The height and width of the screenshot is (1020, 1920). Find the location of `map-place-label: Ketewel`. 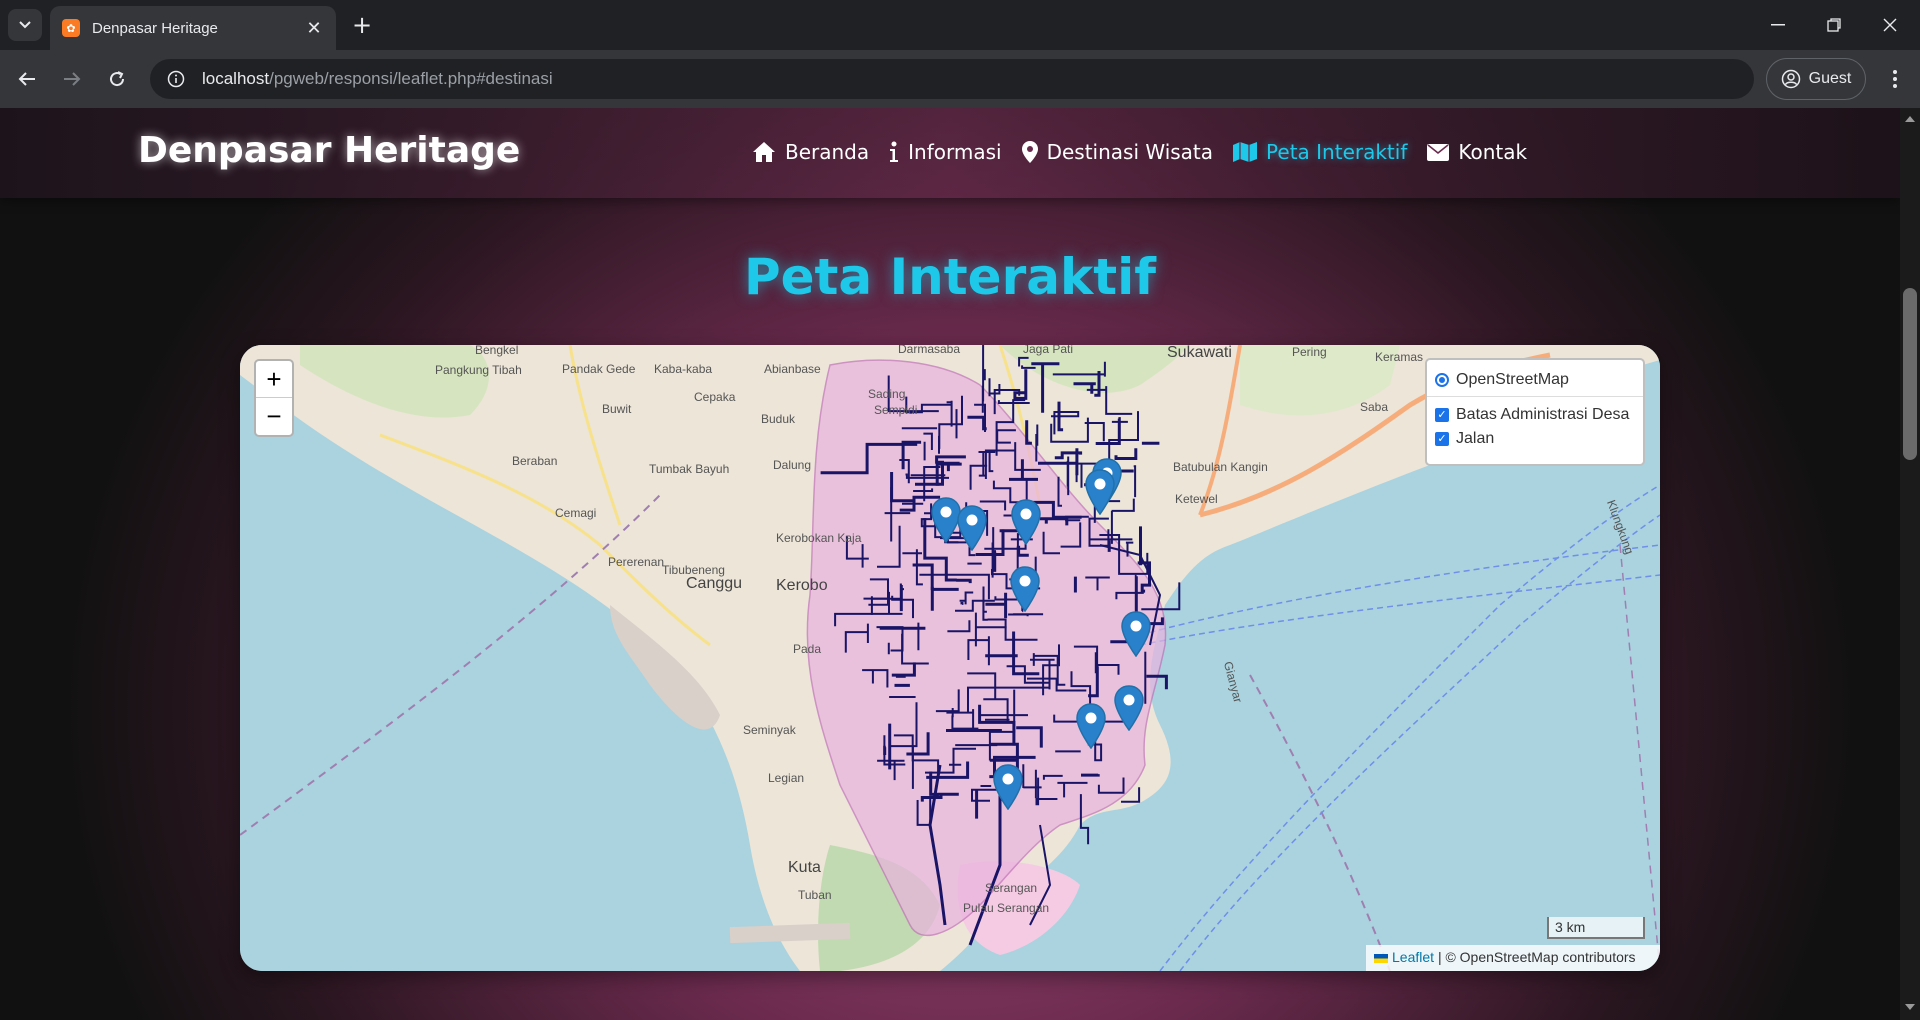

map-place-label: Ketewel is located at coordinates (1196, 499).